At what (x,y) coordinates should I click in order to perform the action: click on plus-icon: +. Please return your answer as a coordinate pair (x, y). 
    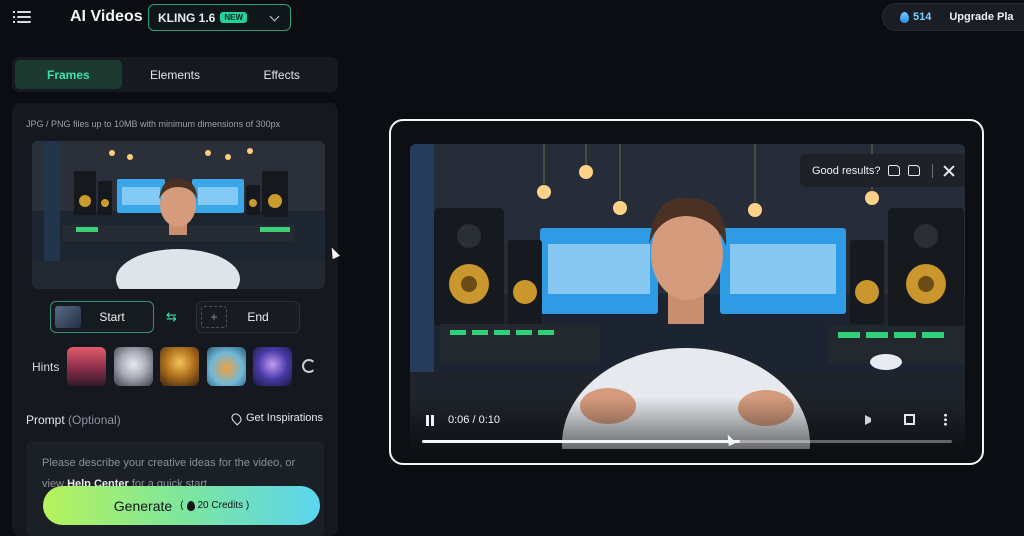
    Looking at the image, I should click on (214, 317).